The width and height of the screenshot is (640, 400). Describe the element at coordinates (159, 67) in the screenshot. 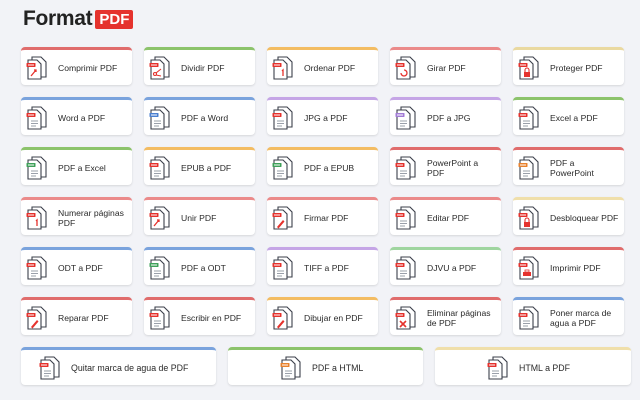

I see `split-pdf-icon` at that location.